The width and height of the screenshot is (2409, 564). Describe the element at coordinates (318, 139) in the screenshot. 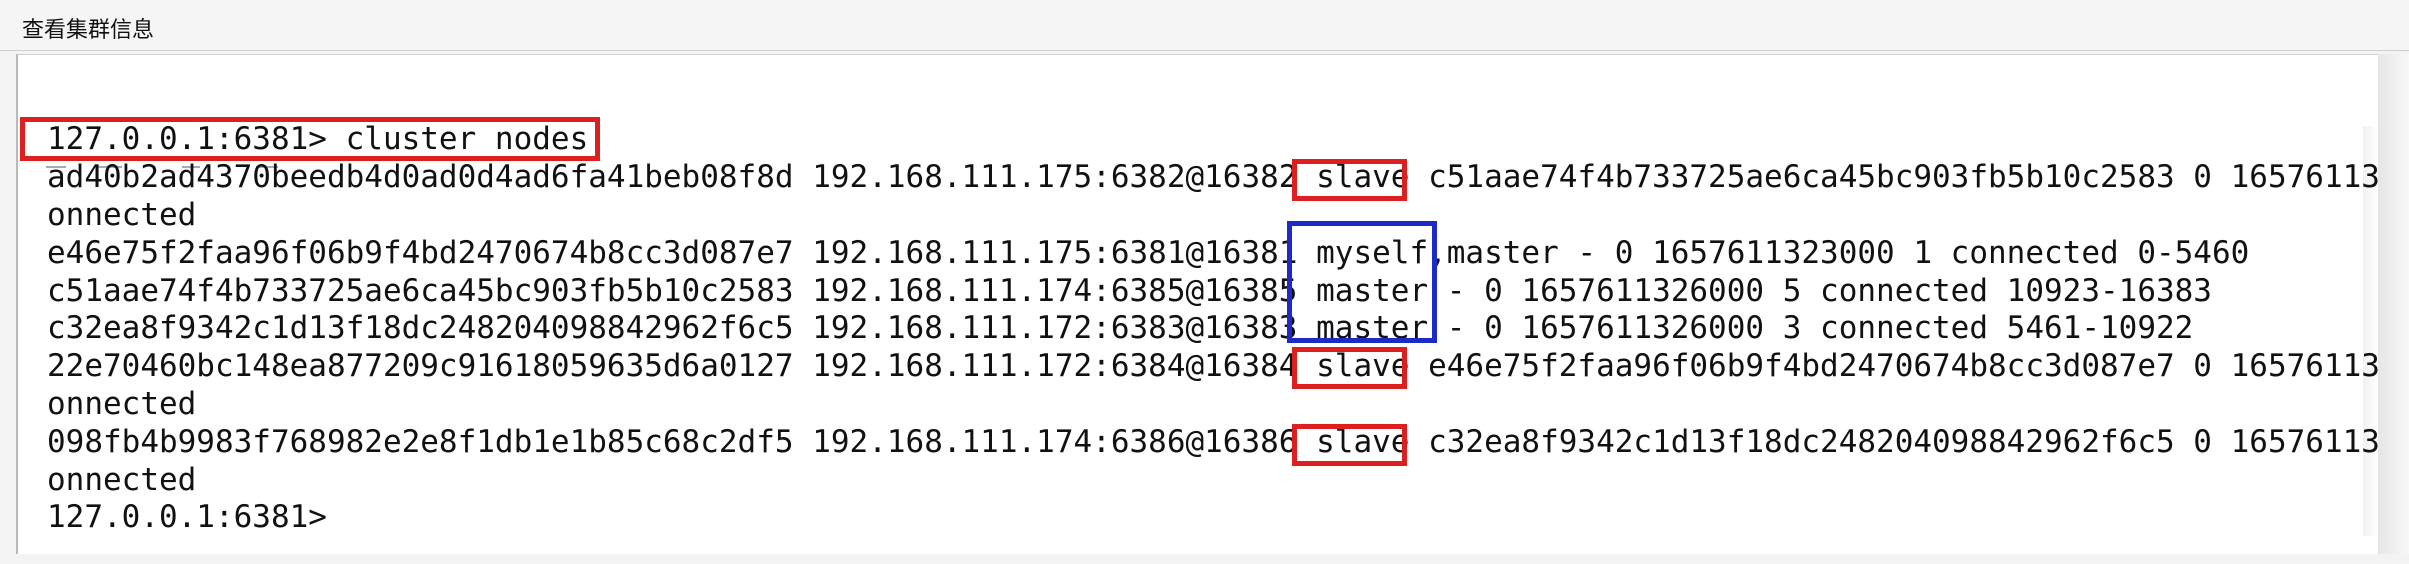

I see `command-line: 127.0.0.1:6381> cluster nodes` at that location.